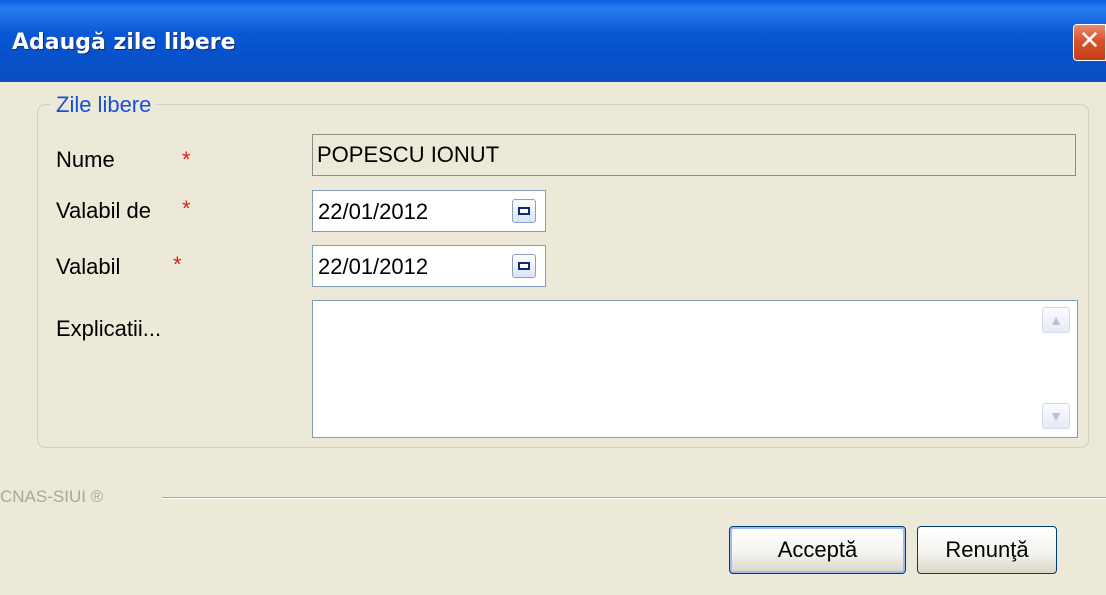 The width and height of the screenshot is (1106, 595). I want to click on valabil-de-date-input: 22/01/2012, so click(429, 211).